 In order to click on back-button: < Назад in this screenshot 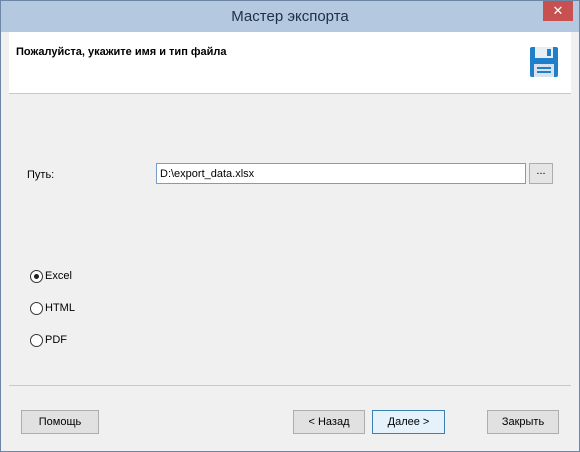, I will do `click(329, 422)`.